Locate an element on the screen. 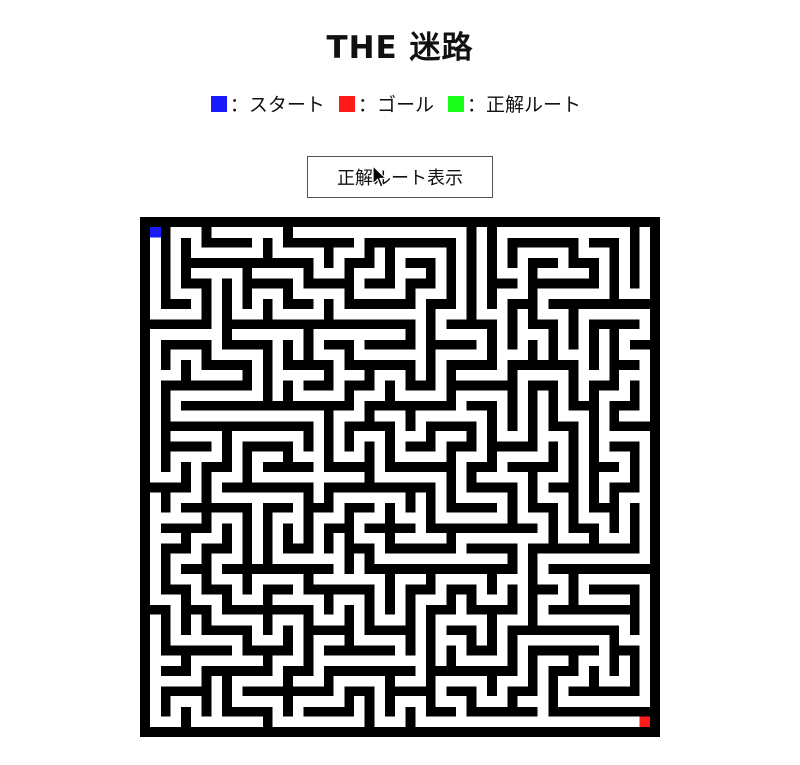 The image size is (800, 765). legend-goal-label: ：ゴール is located at coordinates (395, 105).